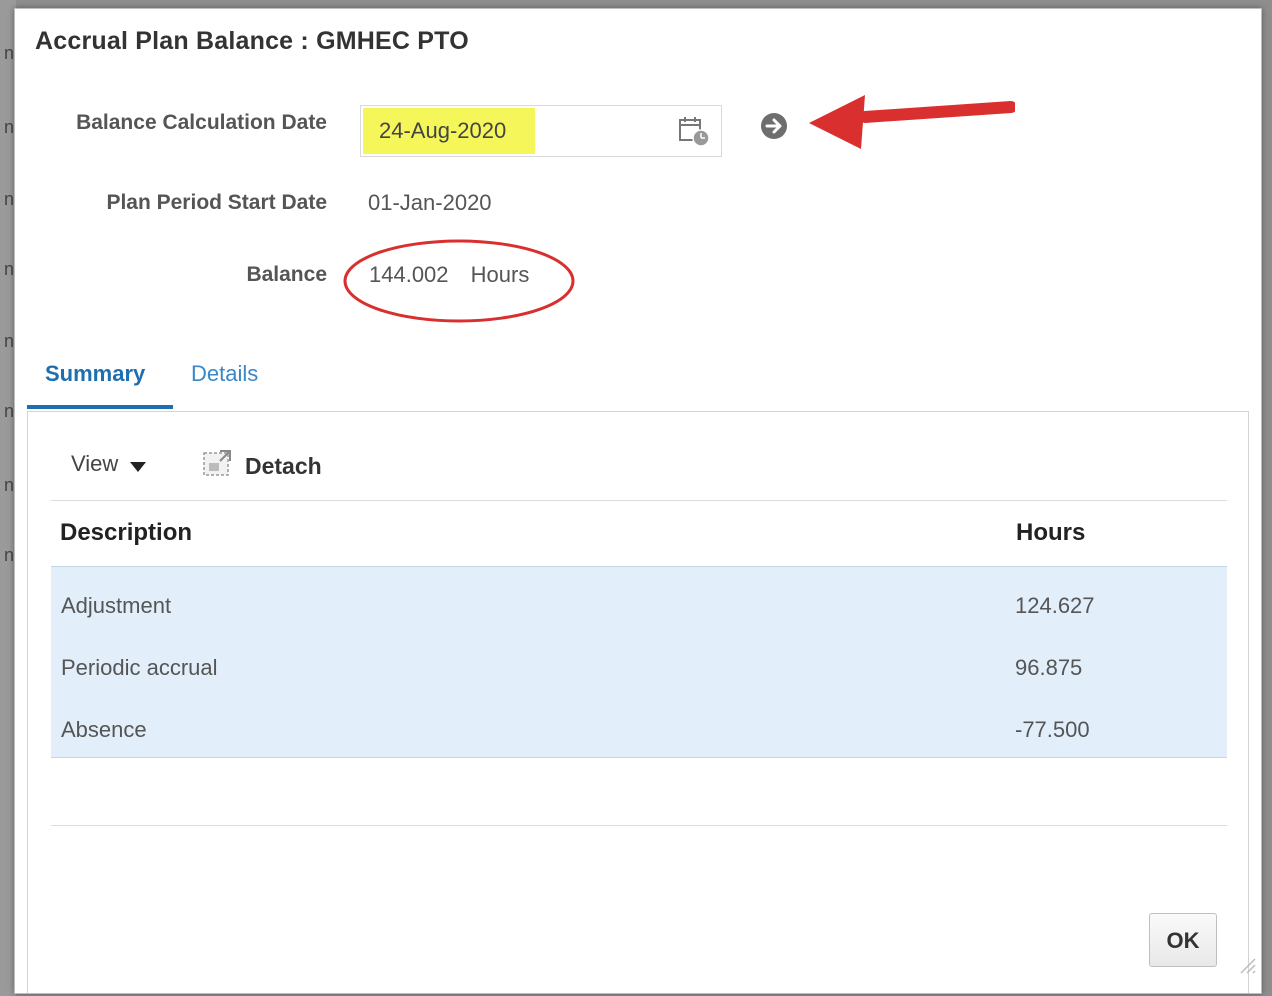  I want to click on caret-down-icon, so click(138, 467).